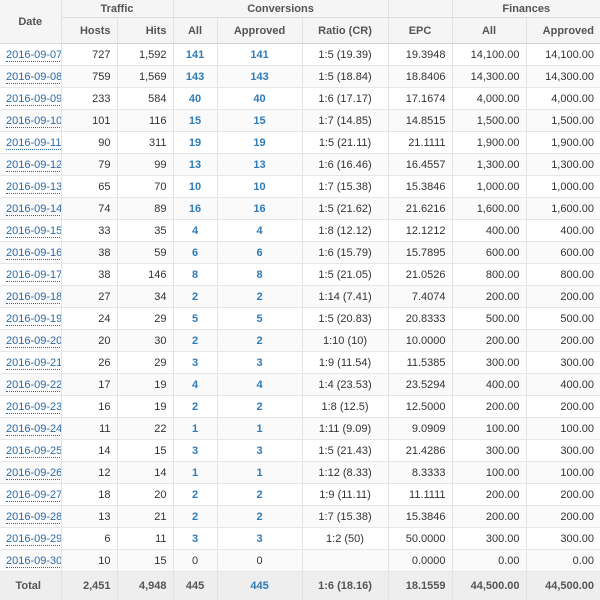  What do you see at coordinates (33, 319) in the screenshot?
I see `date-link: 2016-09-19` at bounding box center [33, 319].